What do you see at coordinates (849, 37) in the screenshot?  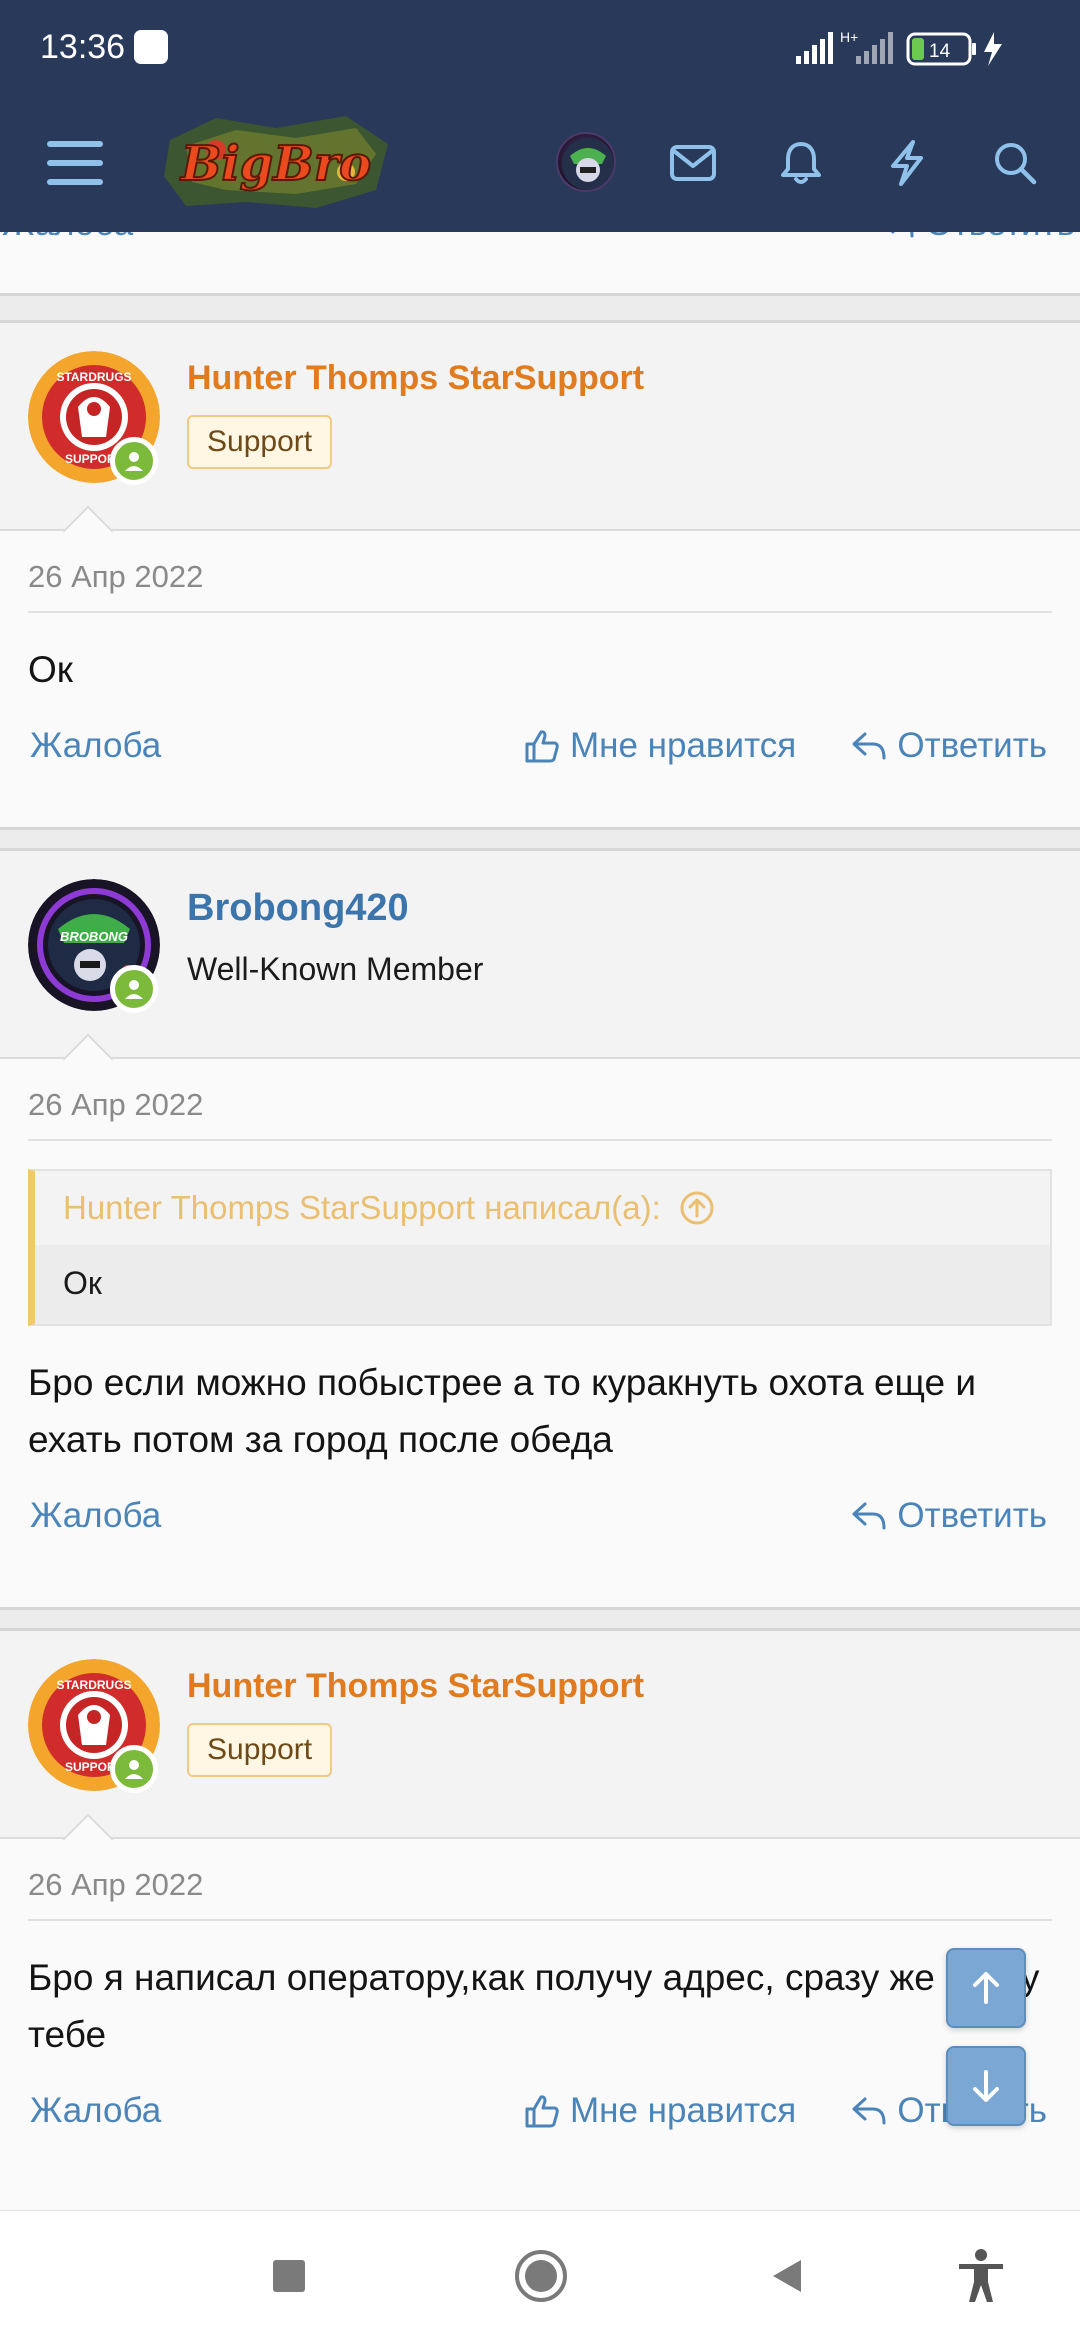 I see `network-type: H+` at bounding box center [849, 37].